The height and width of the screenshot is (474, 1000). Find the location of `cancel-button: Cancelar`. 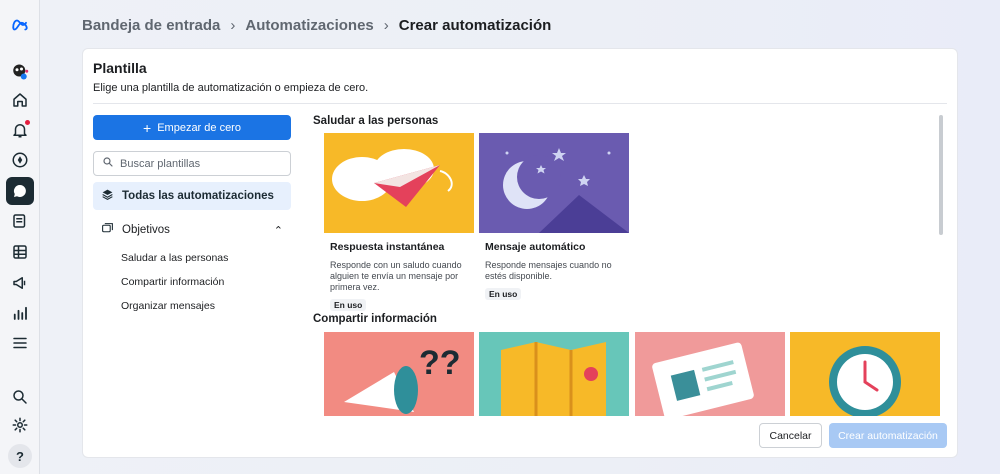

cancel-button: Cancelar is located at coordinates (790, 435).